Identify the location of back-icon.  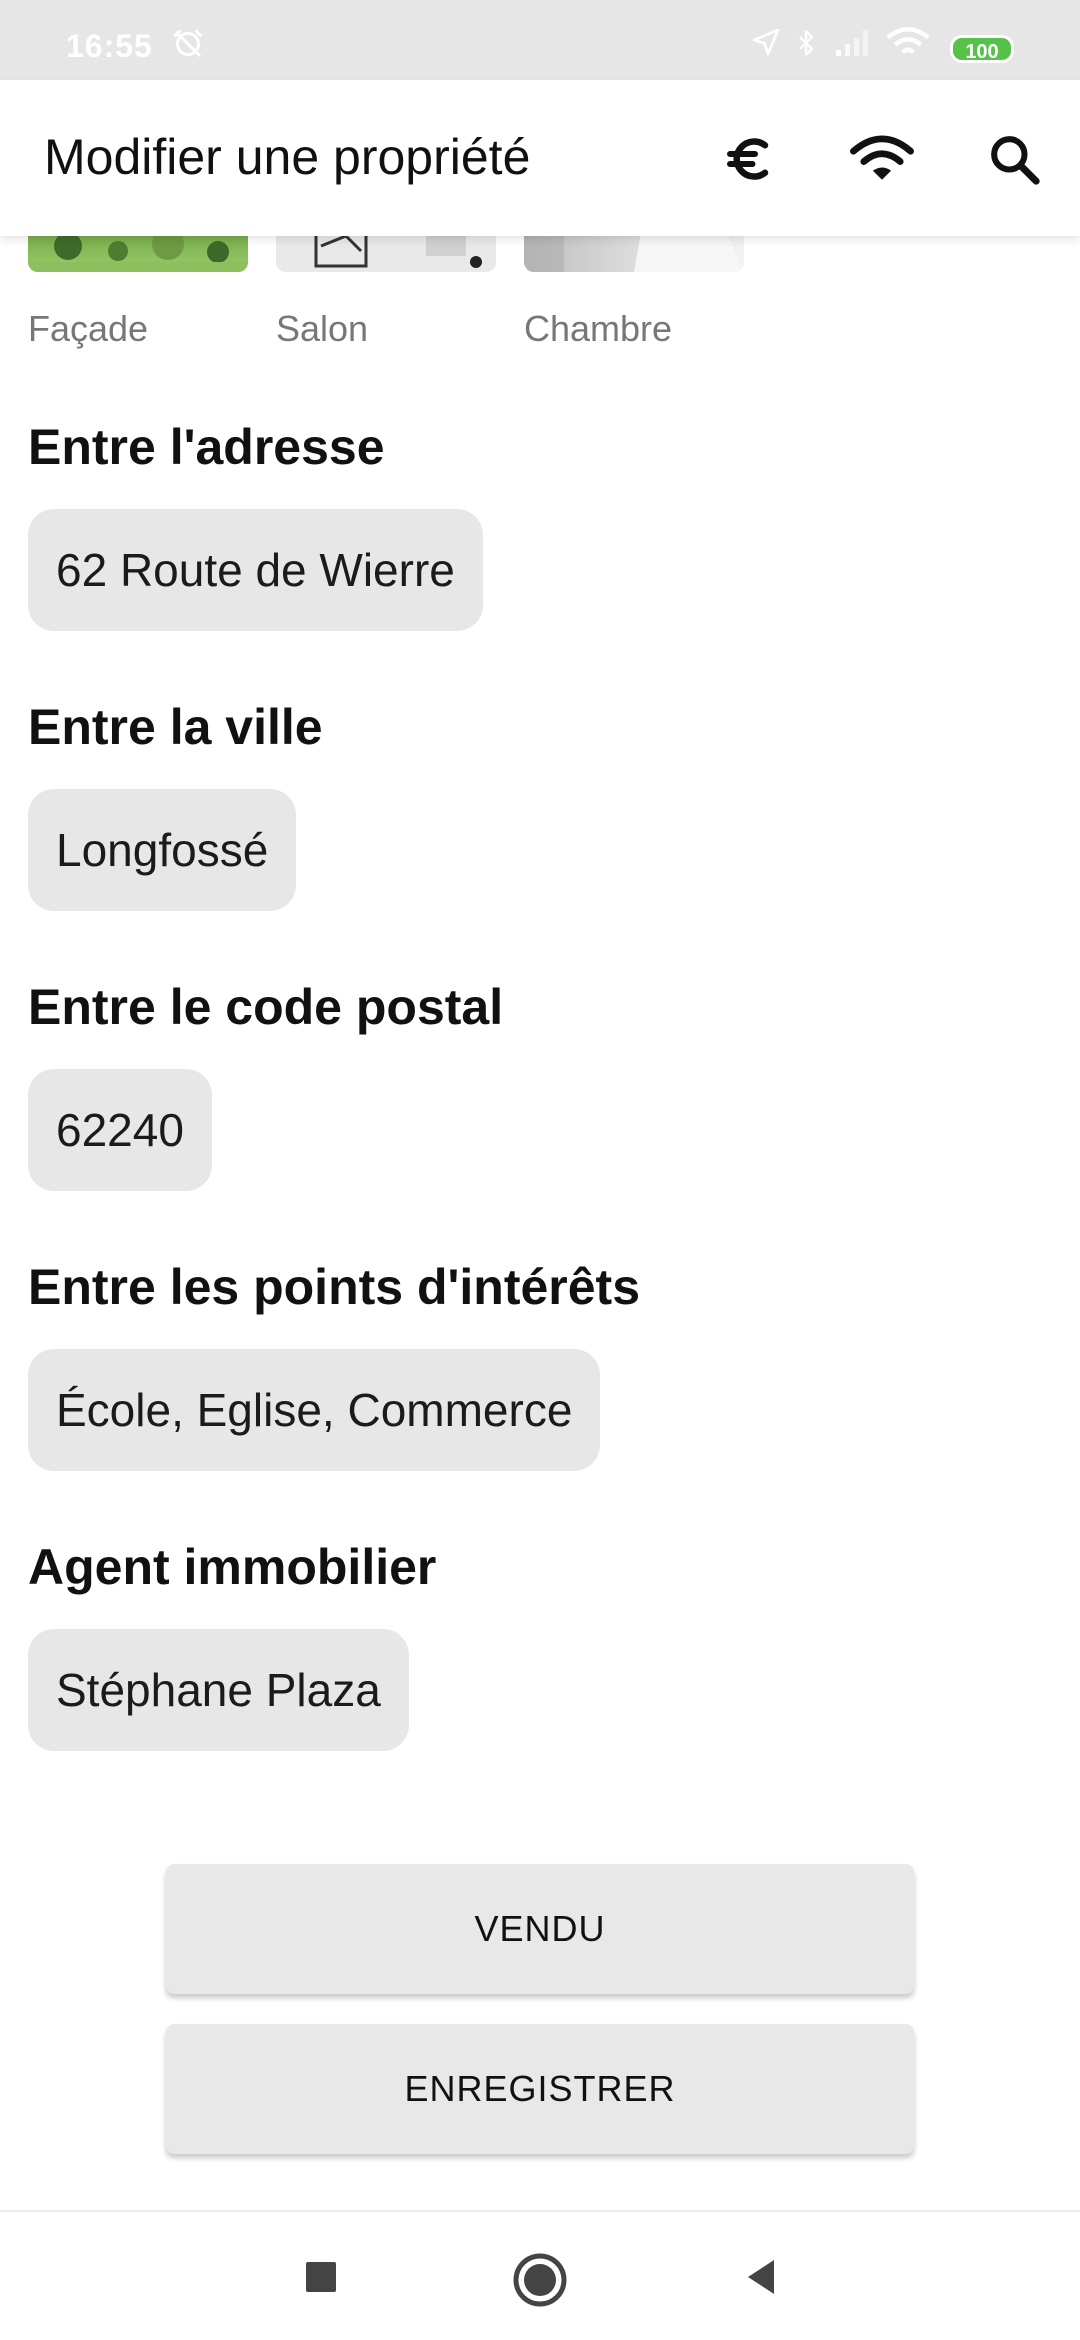
(761, 2279).